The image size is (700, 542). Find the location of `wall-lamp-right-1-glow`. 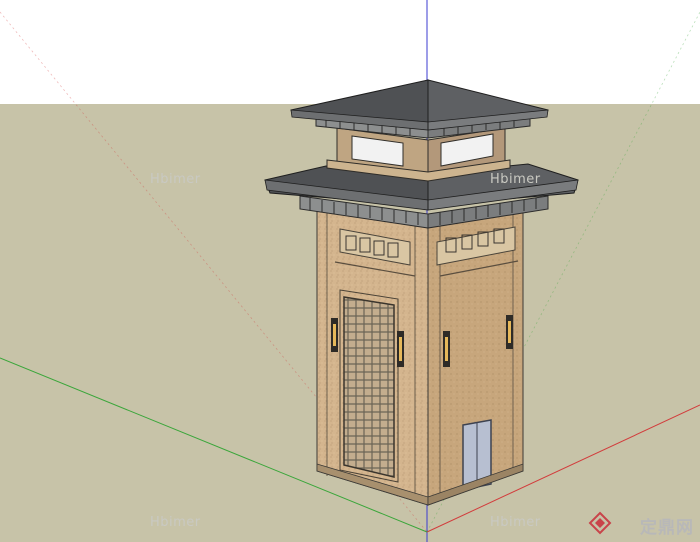

wall-lamp-right-1-glow is located at coordinates (446, 349).